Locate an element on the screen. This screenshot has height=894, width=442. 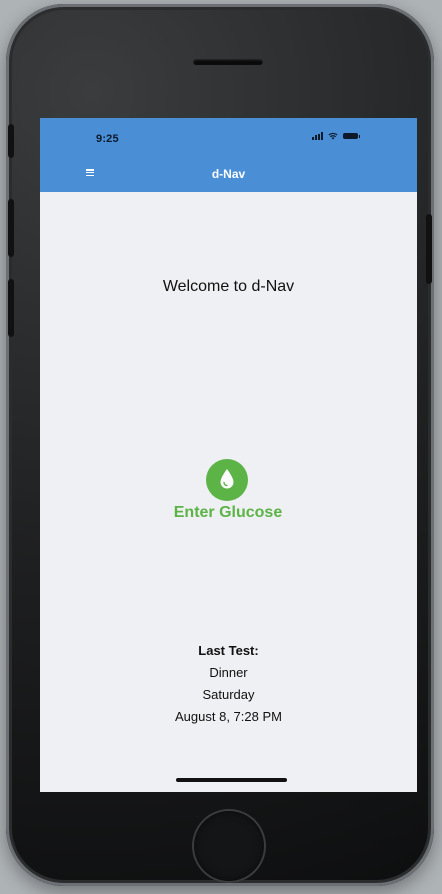
glucose-icon-circle is located at coordinates (227, 480).